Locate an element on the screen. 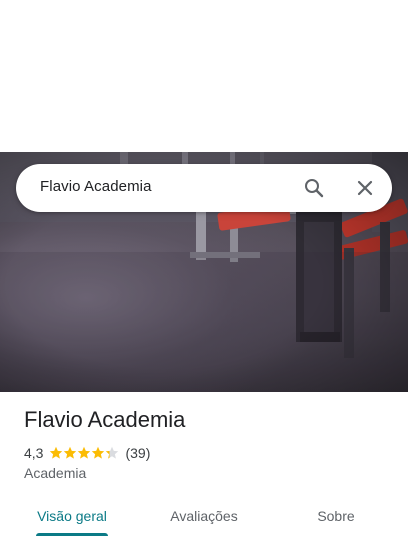 The image size is (408, 544). tab-avaliacoes: Avaliações is located at coordinates (204, 516).